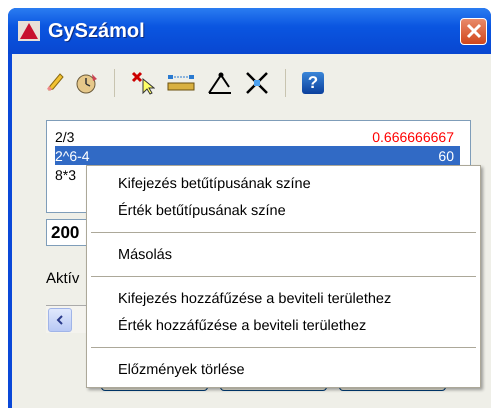 The height and width of the screenshot is (411, 491). Describe the element at coordinates (446, 156) in the screenshot. I see `value-text: 60` at that location.